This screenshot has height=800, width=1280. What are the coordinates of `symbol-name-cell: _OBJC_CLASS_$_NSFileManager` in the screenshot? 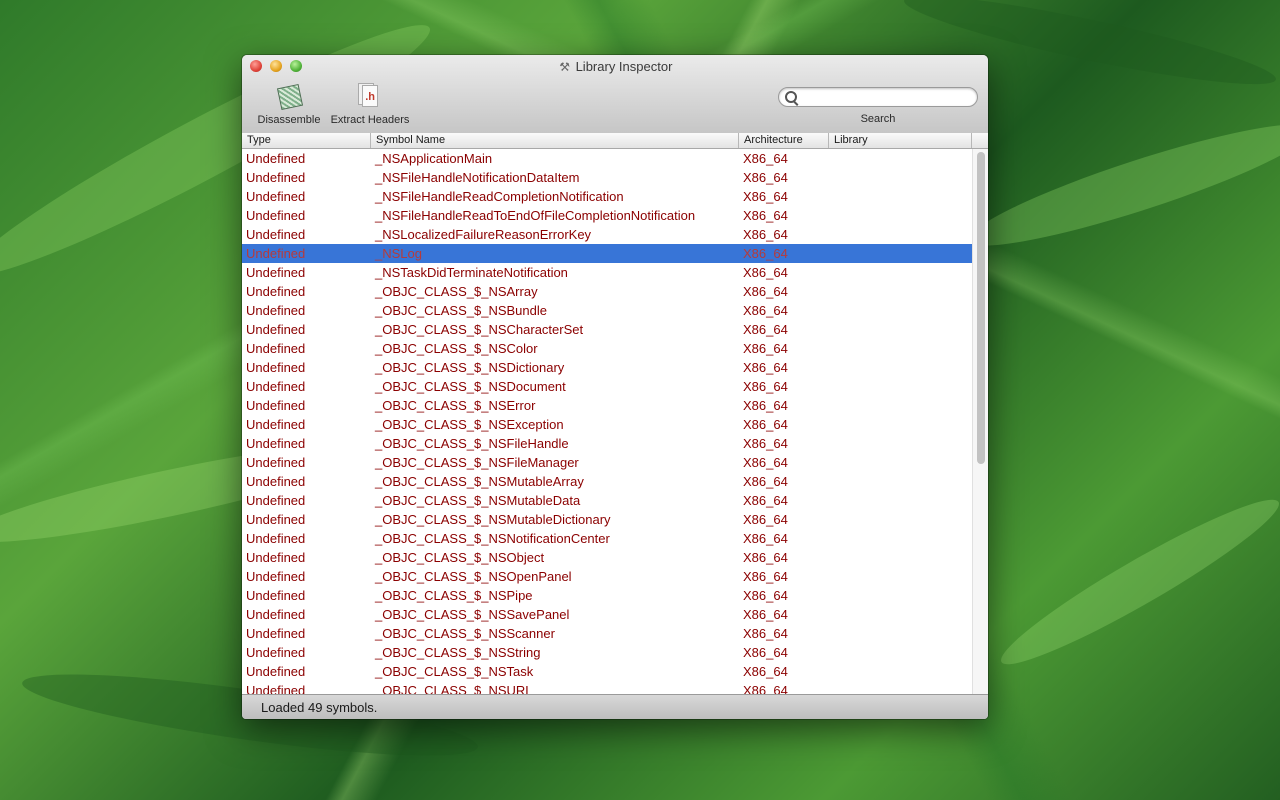 It's located at (477, 462).